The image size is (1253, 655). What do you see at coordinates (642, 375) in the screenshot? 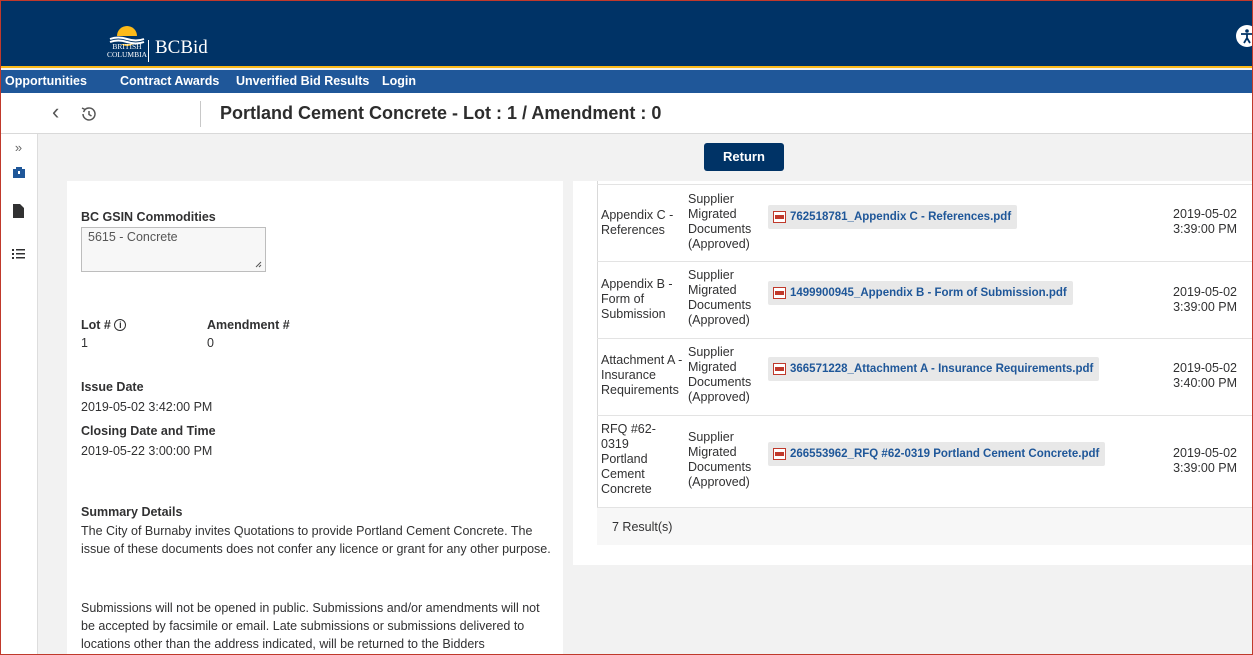
I see `doc-name: Attachment A - Insurance Requirements` at bounding box center [642, 375].